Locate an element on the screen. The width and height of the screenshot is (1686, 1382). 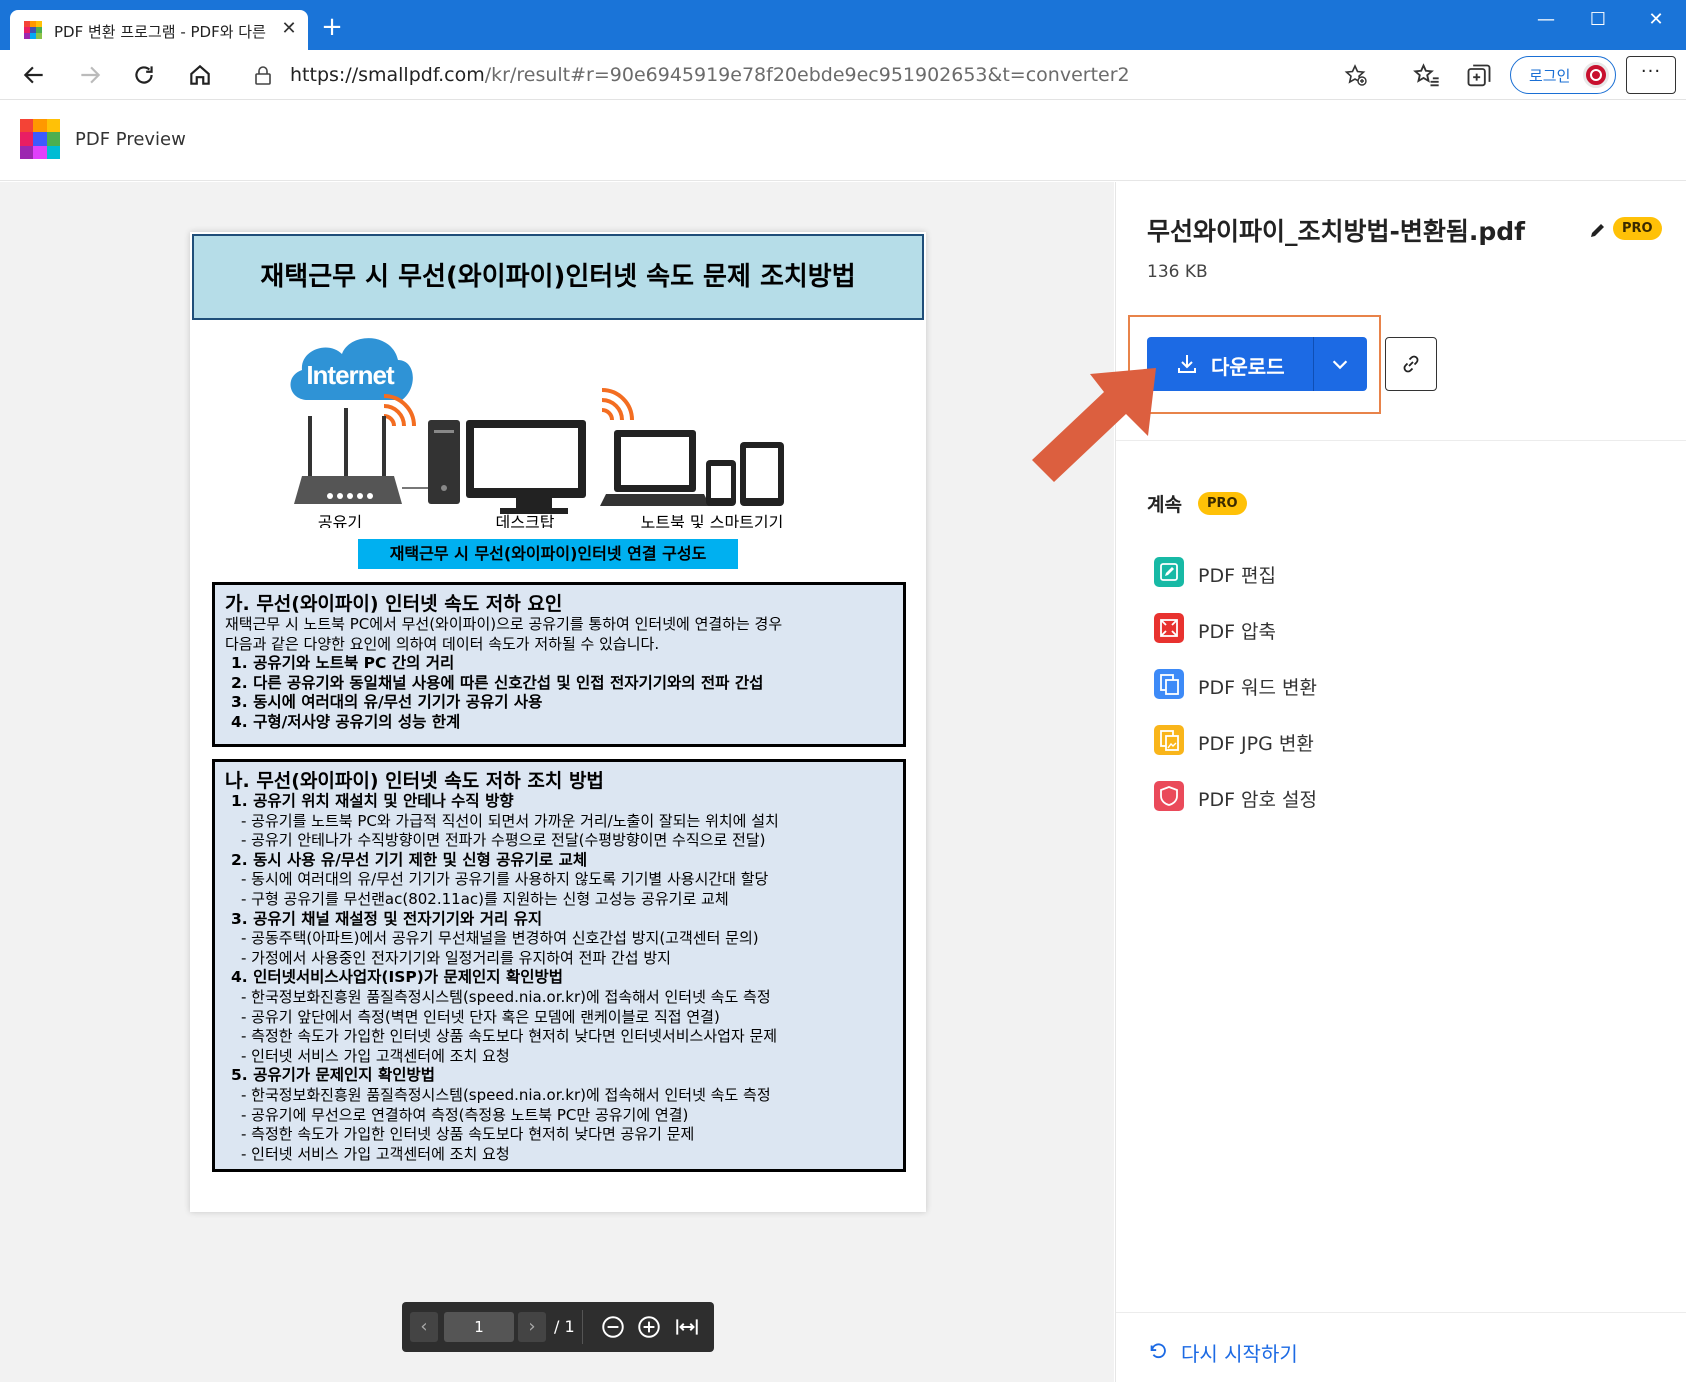
solution-detail: - 가정에서 사용중인 전자기기와 일정거리를 유지하여 전파 간섭 방지 is located at coordinates (456, 957).